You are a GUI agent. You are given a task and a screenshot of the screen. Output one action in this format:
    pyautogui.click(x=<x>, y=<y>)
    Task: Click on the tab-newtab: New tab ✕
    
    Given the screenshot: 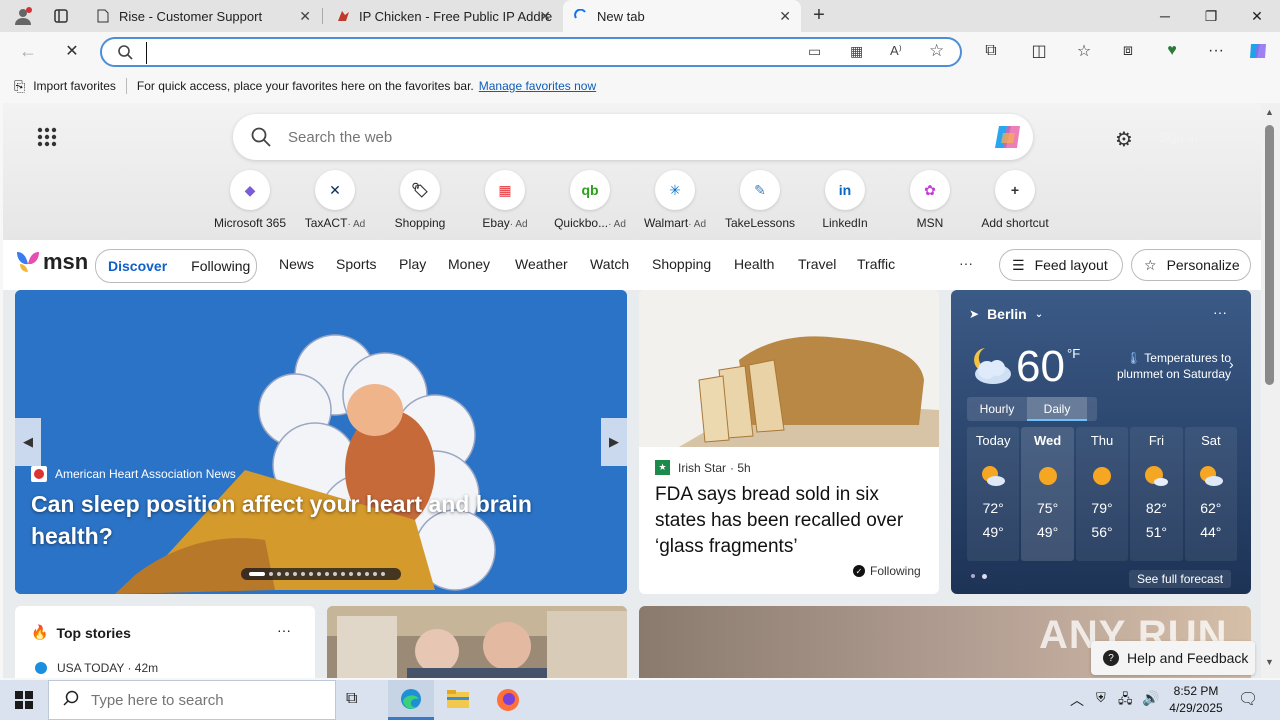 What is the action you would take?
    pyautogui.click(x=682, y=16)
    